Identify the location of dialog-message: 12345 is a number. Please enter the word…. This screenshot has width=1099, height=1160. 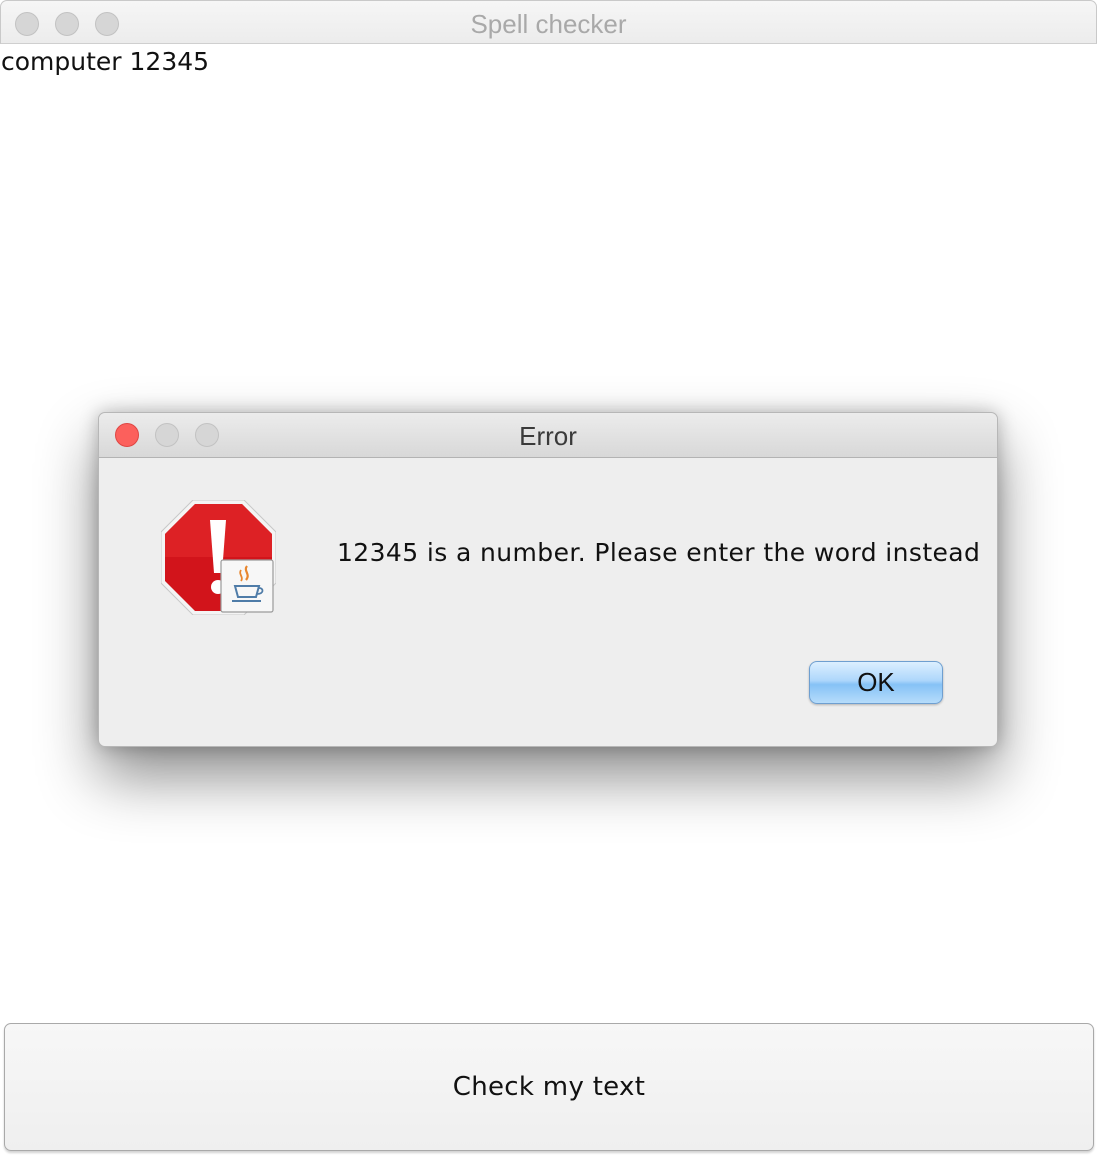
(659, 552).